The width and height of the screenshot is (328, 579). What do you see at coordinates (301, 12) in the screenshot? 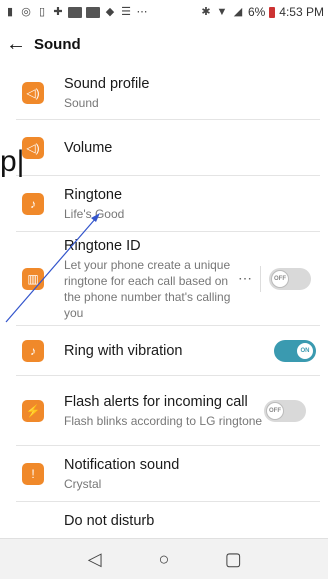
I see `clock: 4:53 PM` at bounding box center [301, 12].